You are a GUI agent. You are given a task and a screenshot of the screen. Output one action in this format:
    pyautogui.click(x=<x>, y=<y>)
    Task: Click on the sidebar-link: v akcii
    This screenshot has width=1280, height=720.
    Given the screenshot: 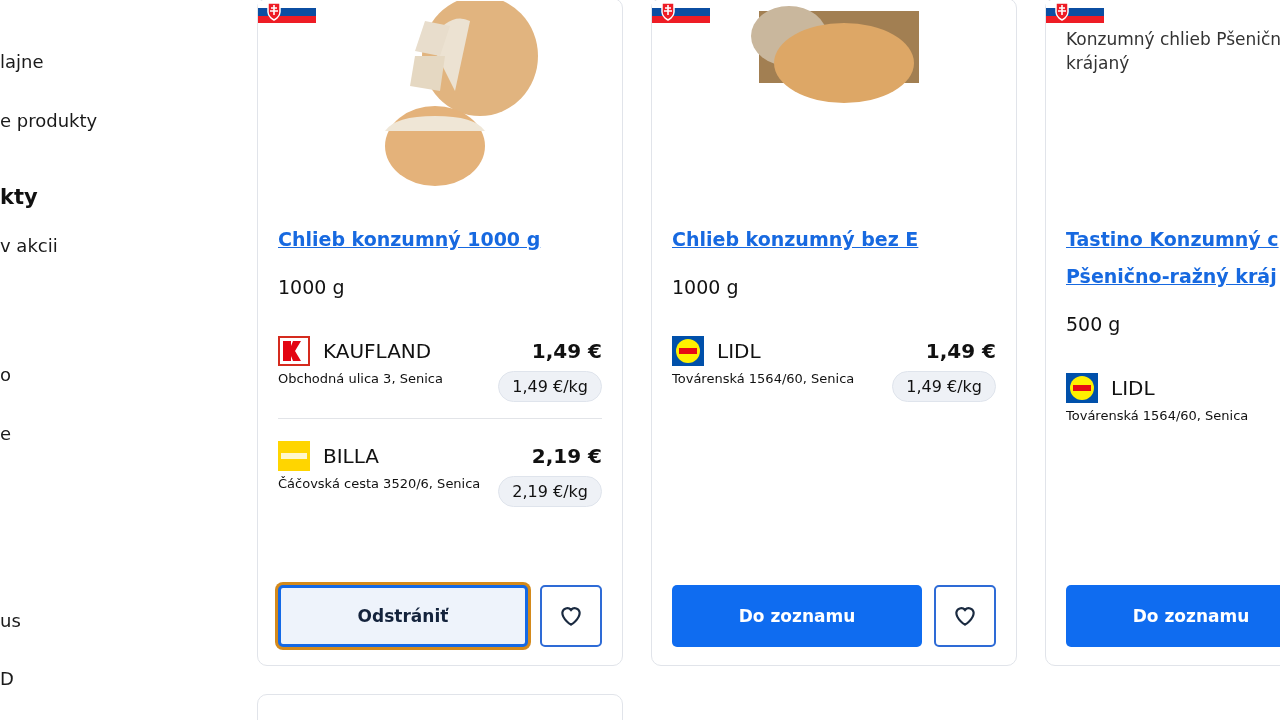 What is the action you would take?
    pyautogui.click(x=128, y=246)
    